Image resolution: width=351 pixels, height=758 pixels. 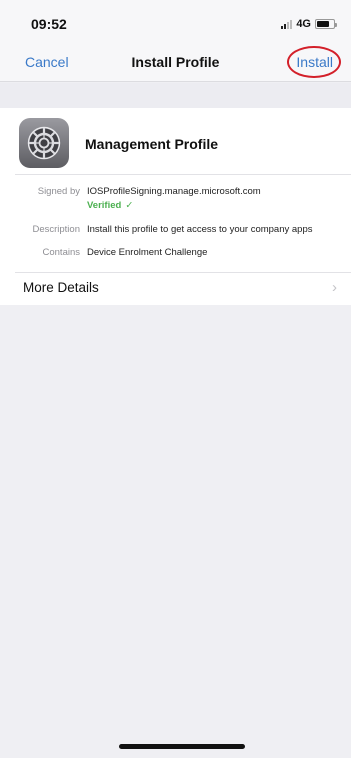 I want to click on status-indicators: 4G, so click(x=309, y=24).